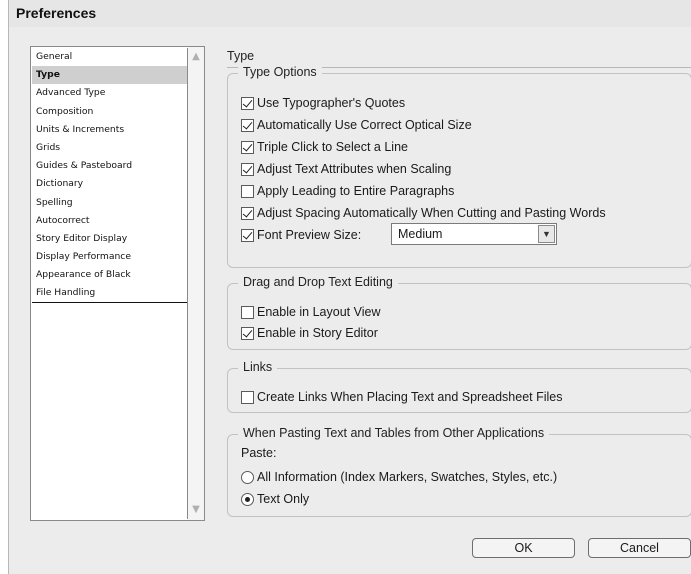 Image resolution: width=691 pixels, height=574 pixels. What do you see at coordinates (196, 283) in the screenshot?
I see `category-scrollbar: ▲ ▼` at bounding box center [196, 283].